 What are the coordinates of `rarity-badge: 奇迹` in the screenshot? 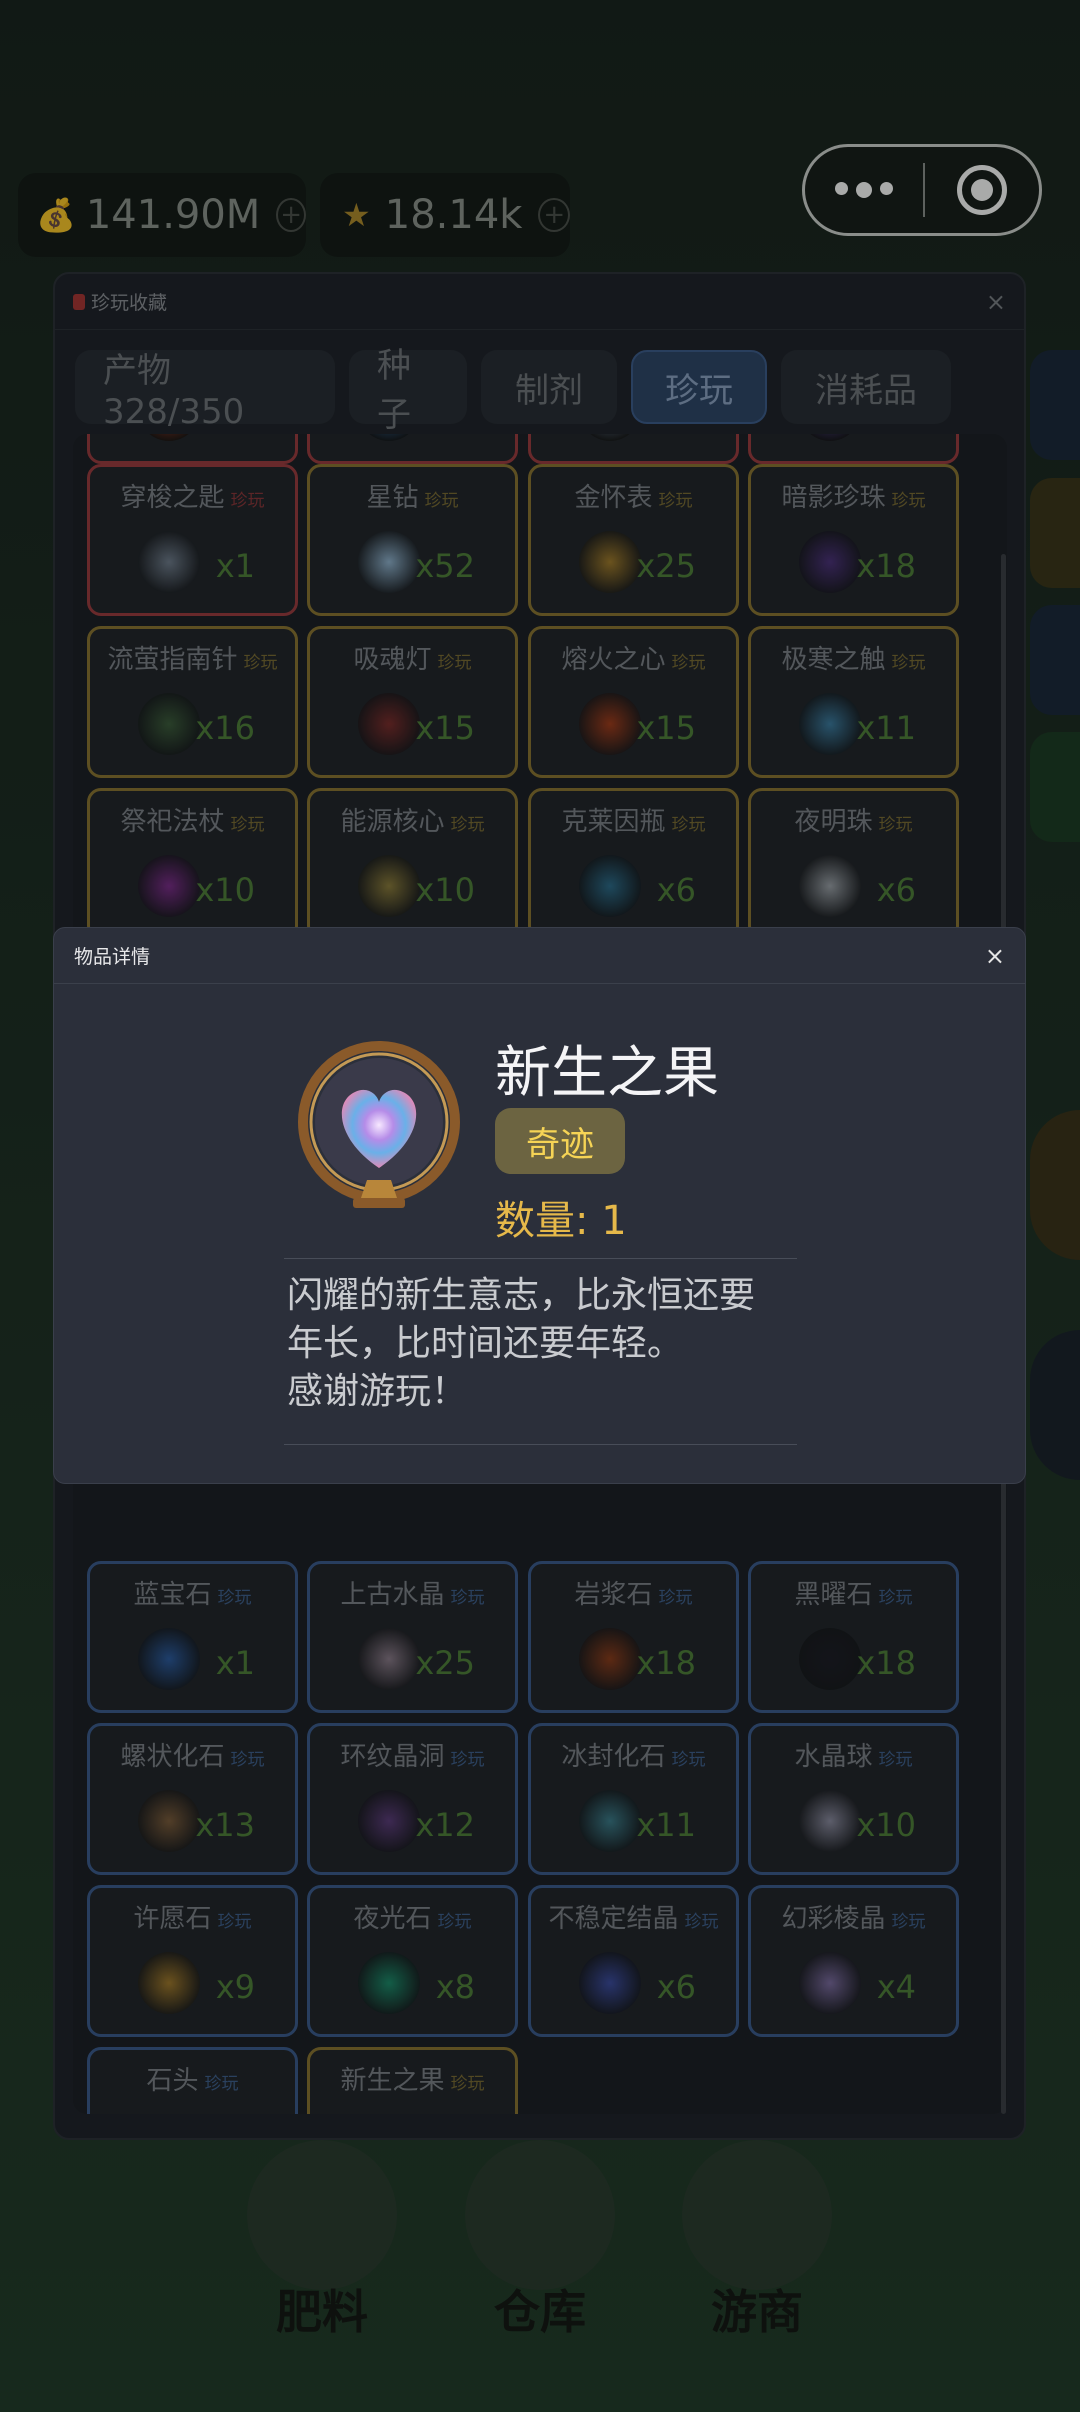 It's located at (560, 1141).